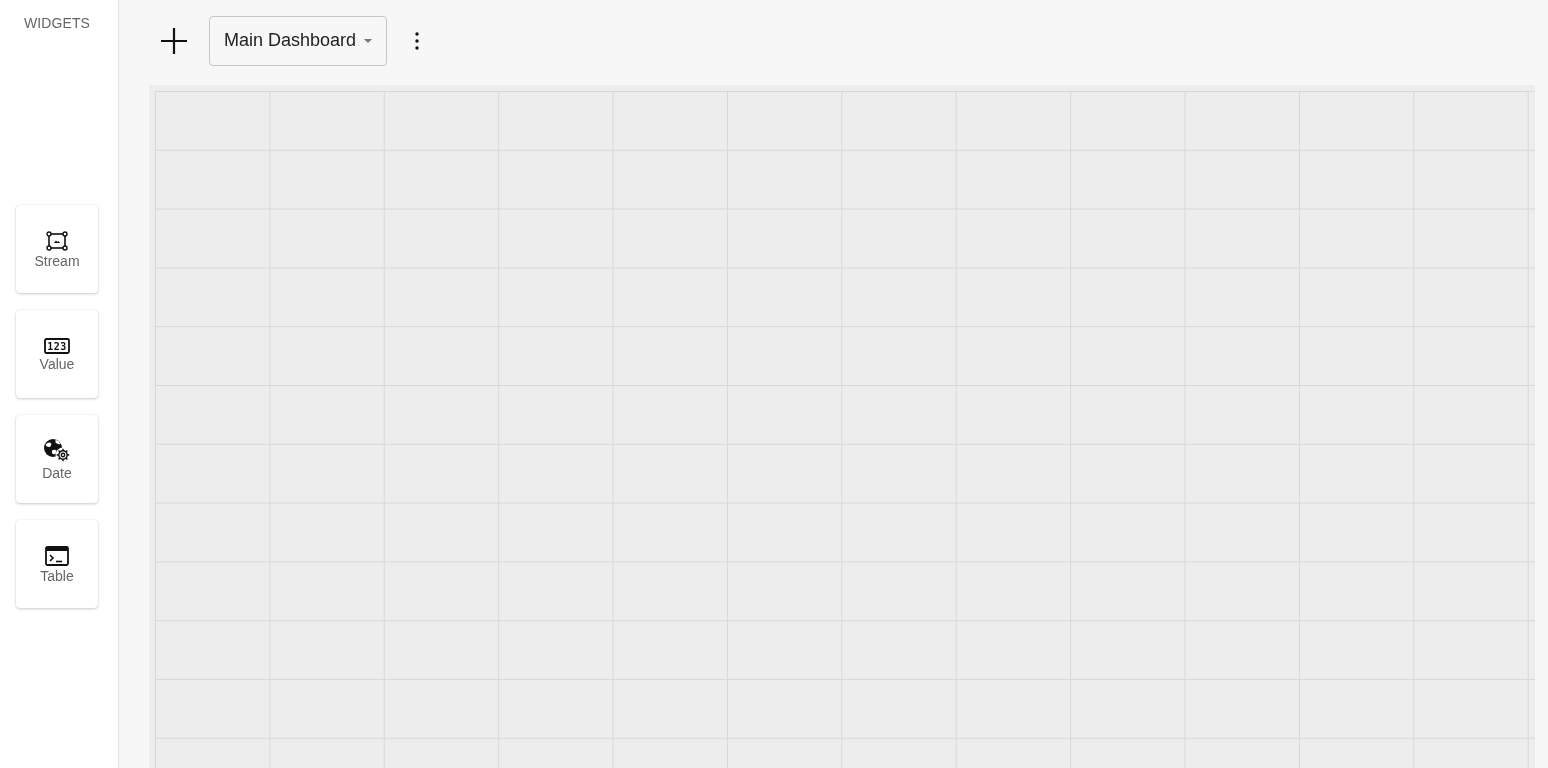 The height and width of the screenshot is (768, 1548). What do you see at coordinates (368, 40) in the screenshot?
I see `caret-icon` at bounding box center [368, 40].